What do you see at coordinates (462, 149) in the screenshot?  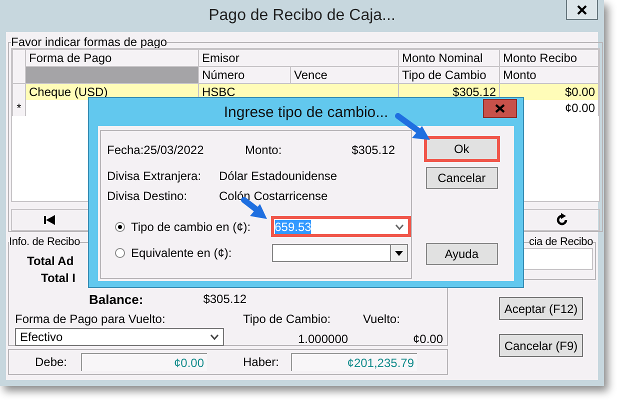 I see `dialog-button: Ok` at bounding box center [462, 149].